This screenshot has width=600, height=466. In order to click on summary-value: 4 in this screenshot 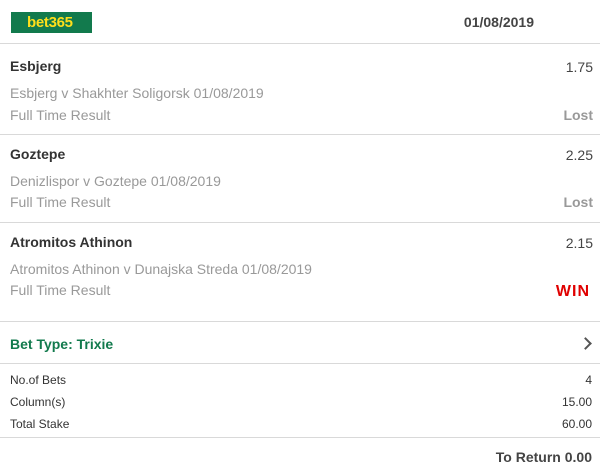, I will do `click(588, 380)`.